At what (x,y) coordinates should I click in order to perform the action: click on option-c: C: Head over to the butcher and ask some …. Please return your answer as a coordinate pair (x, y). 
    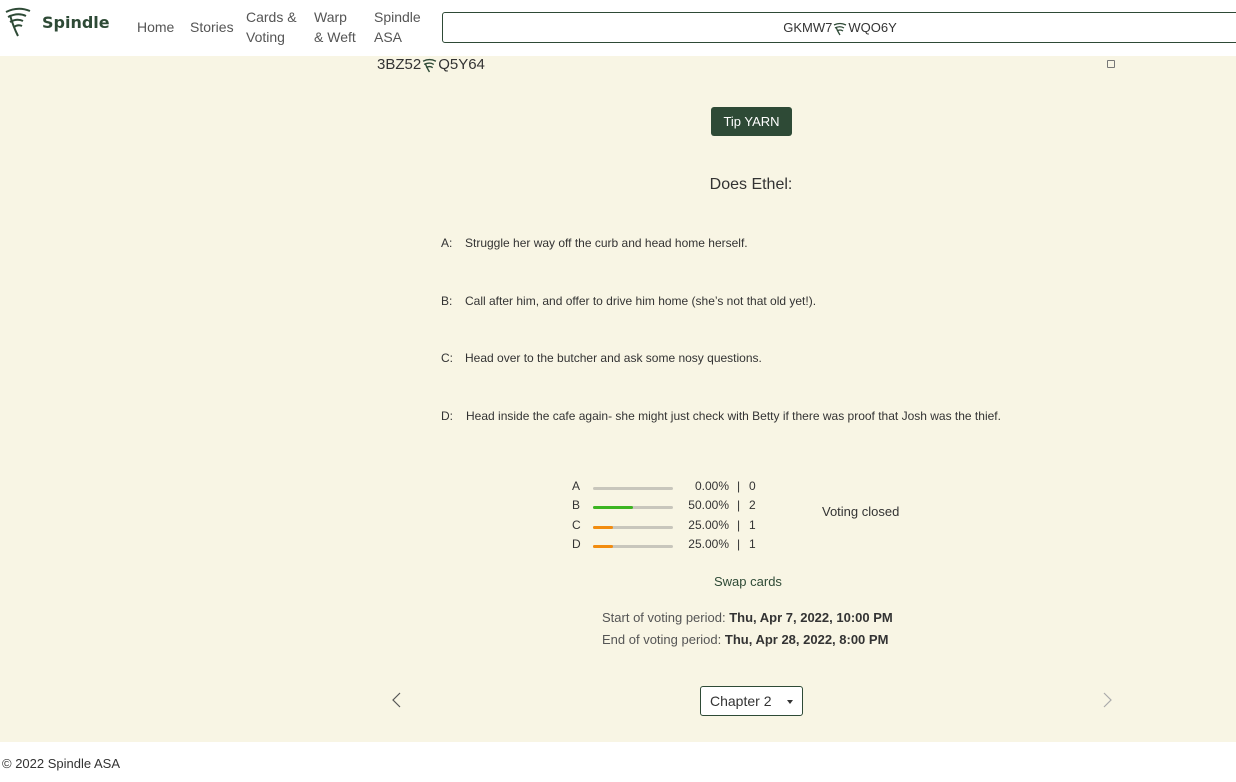
    Looking at the image, I should click on (601, 358).